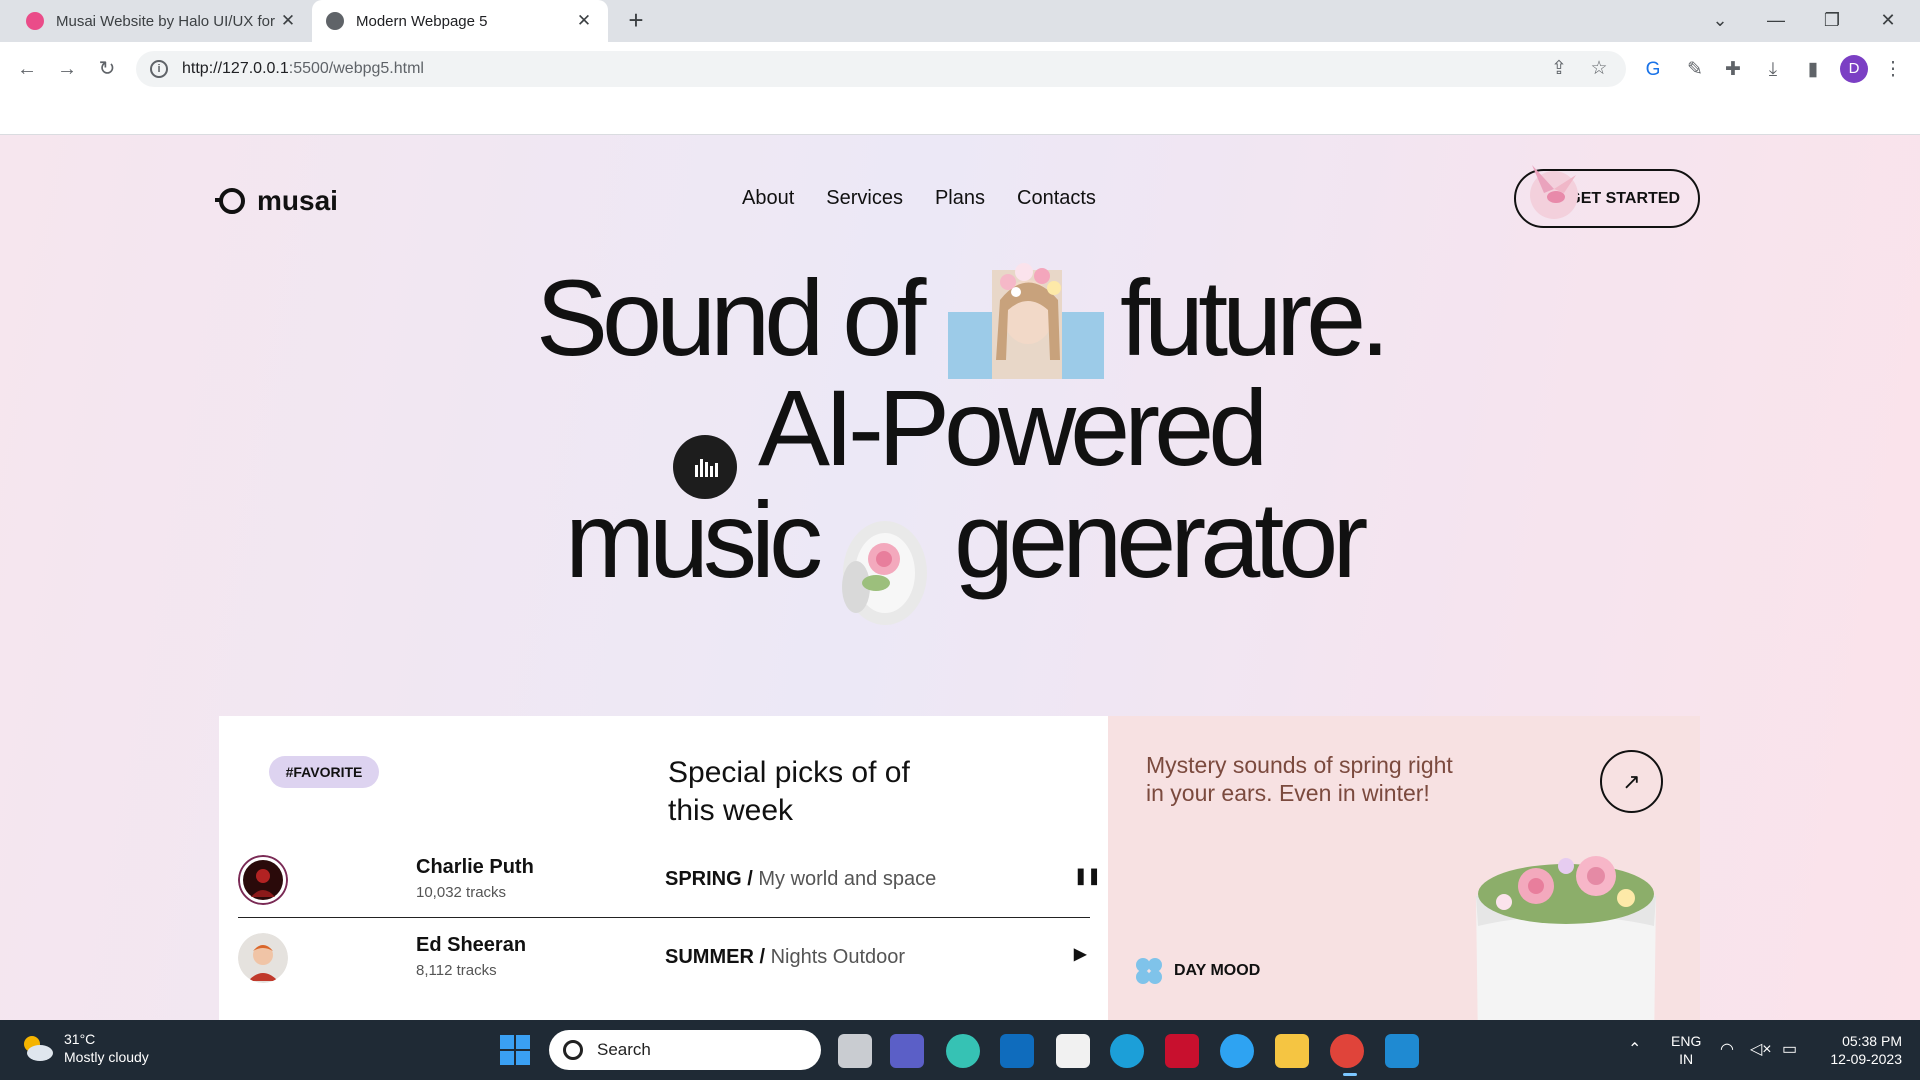 The height and width of the screenshot is (1080, 1920). What do you see at coordinates (1720, 21) in the screenshot?
I see `tab-search-icon: ⌄` at bounding box center [1720, 21].